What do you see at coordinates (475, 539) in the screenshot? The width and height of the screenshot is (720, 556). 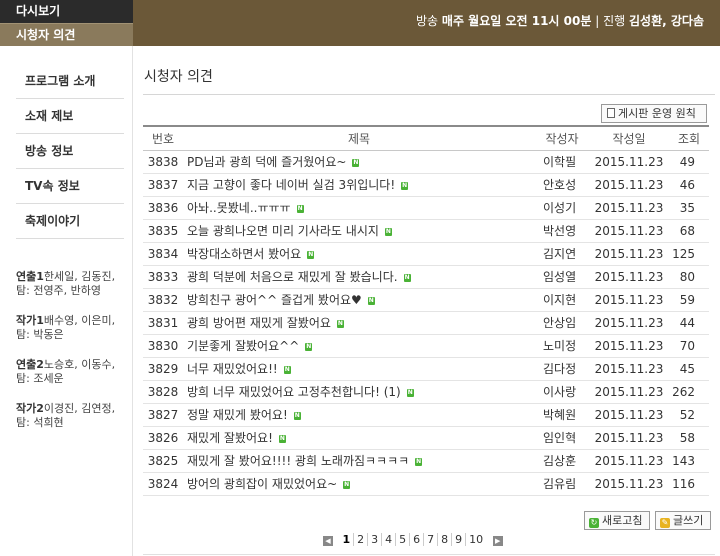 I see `page-link: 10` at bounding box center [475, 539].